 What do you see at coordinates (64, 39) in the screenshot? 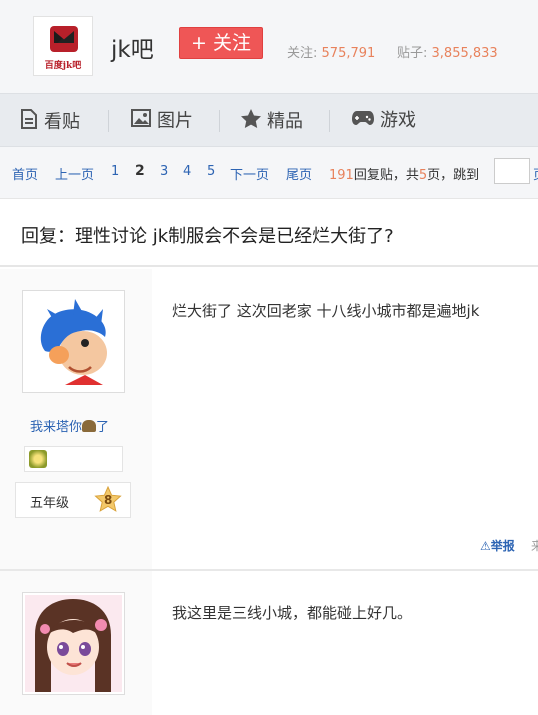
I see `logo-cup-icon` at bounding box center [64, 39].